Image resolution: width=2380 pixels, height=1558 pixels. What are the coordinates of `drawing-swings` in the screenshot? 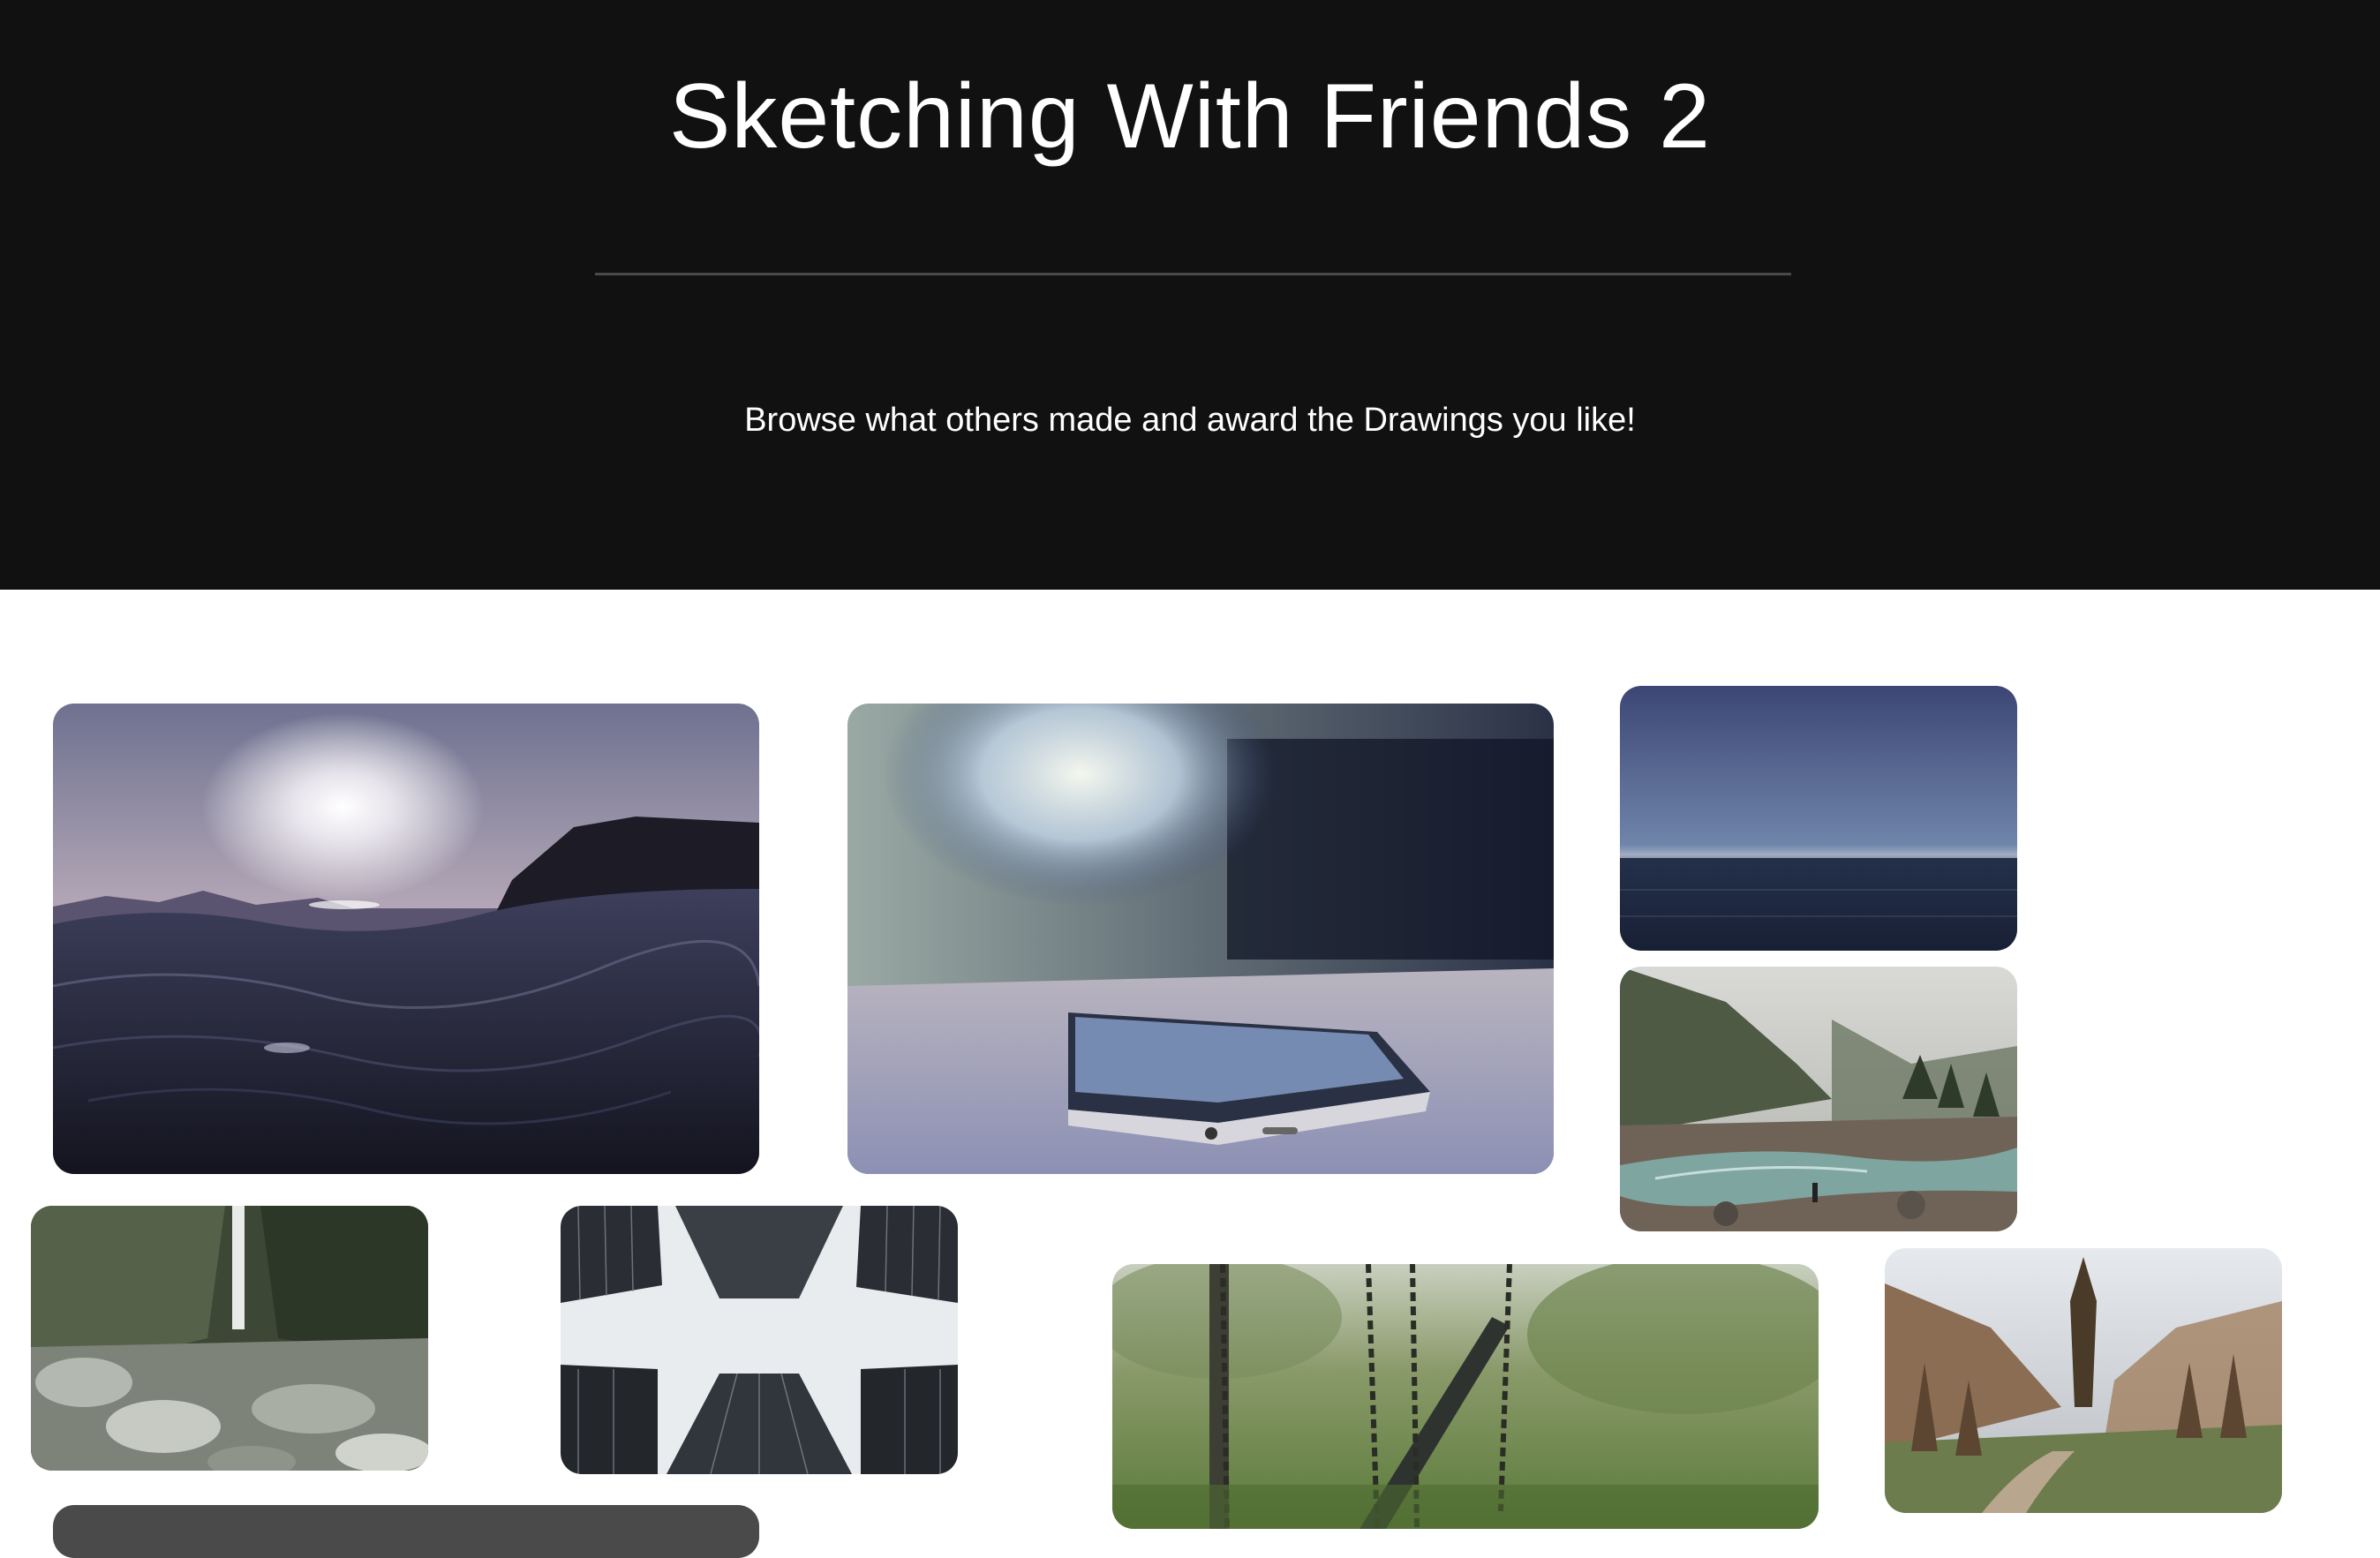 It's located at (1465, 1396).